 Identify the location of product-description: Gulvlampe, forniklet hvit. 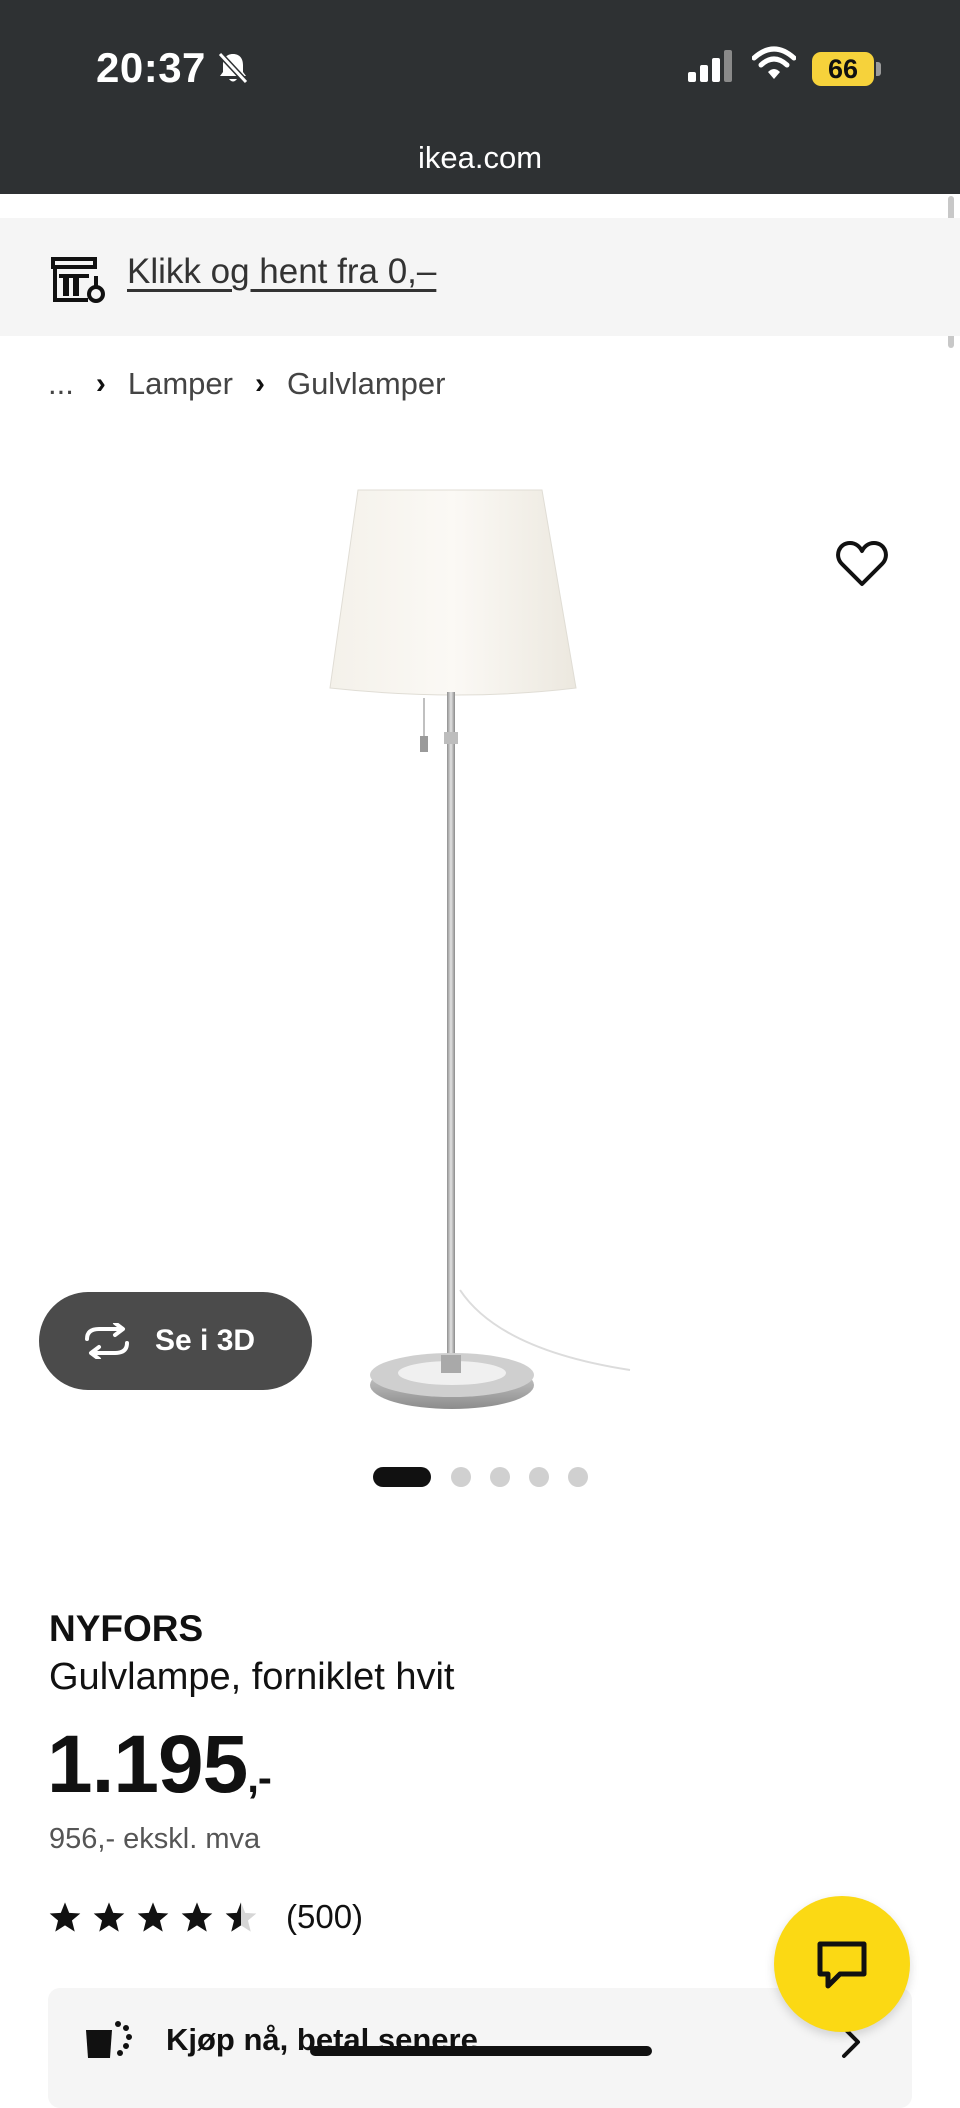
(252, 1677).